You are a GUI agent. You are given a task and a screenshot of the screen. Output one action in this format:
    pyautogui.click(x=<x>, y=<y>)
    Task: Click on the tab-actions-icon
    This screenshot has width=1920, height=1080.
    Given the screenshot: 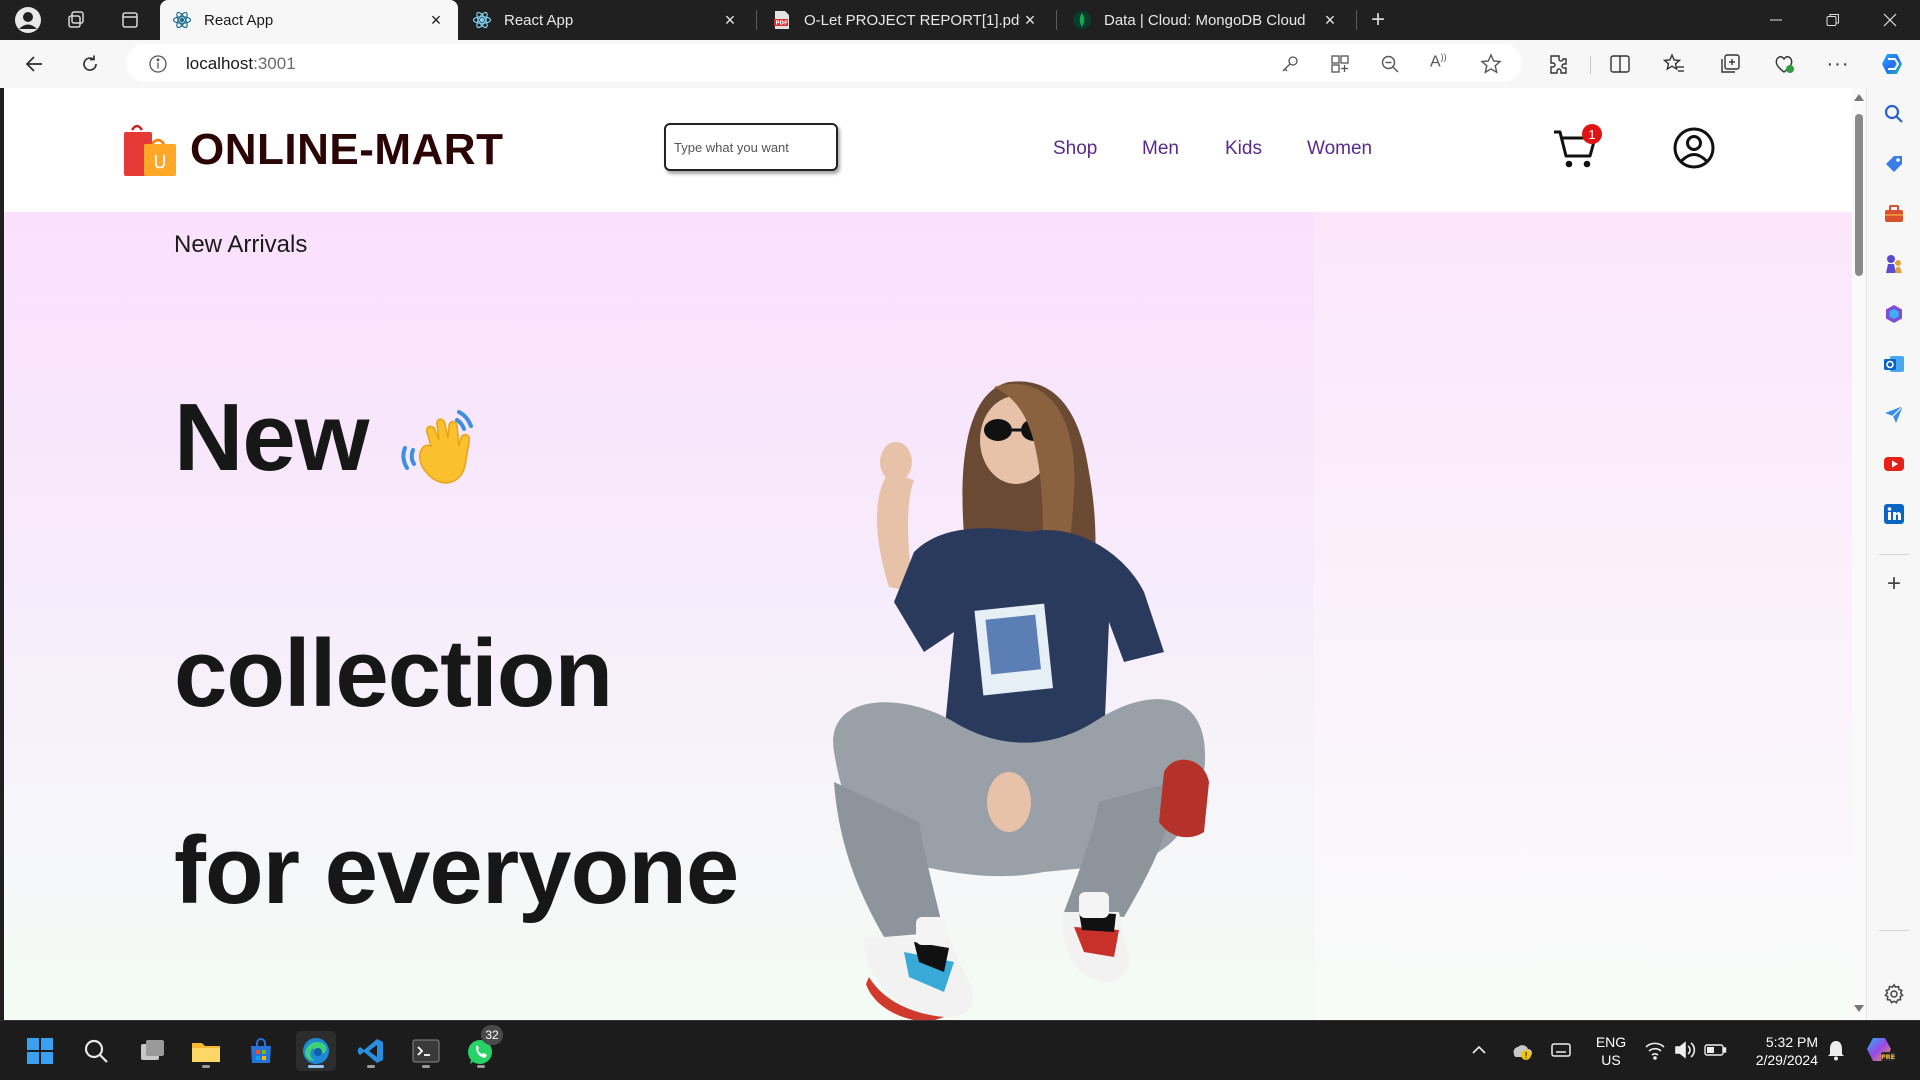 What is the action you would take?
    pyautogui.click(x=130, y=20)
    